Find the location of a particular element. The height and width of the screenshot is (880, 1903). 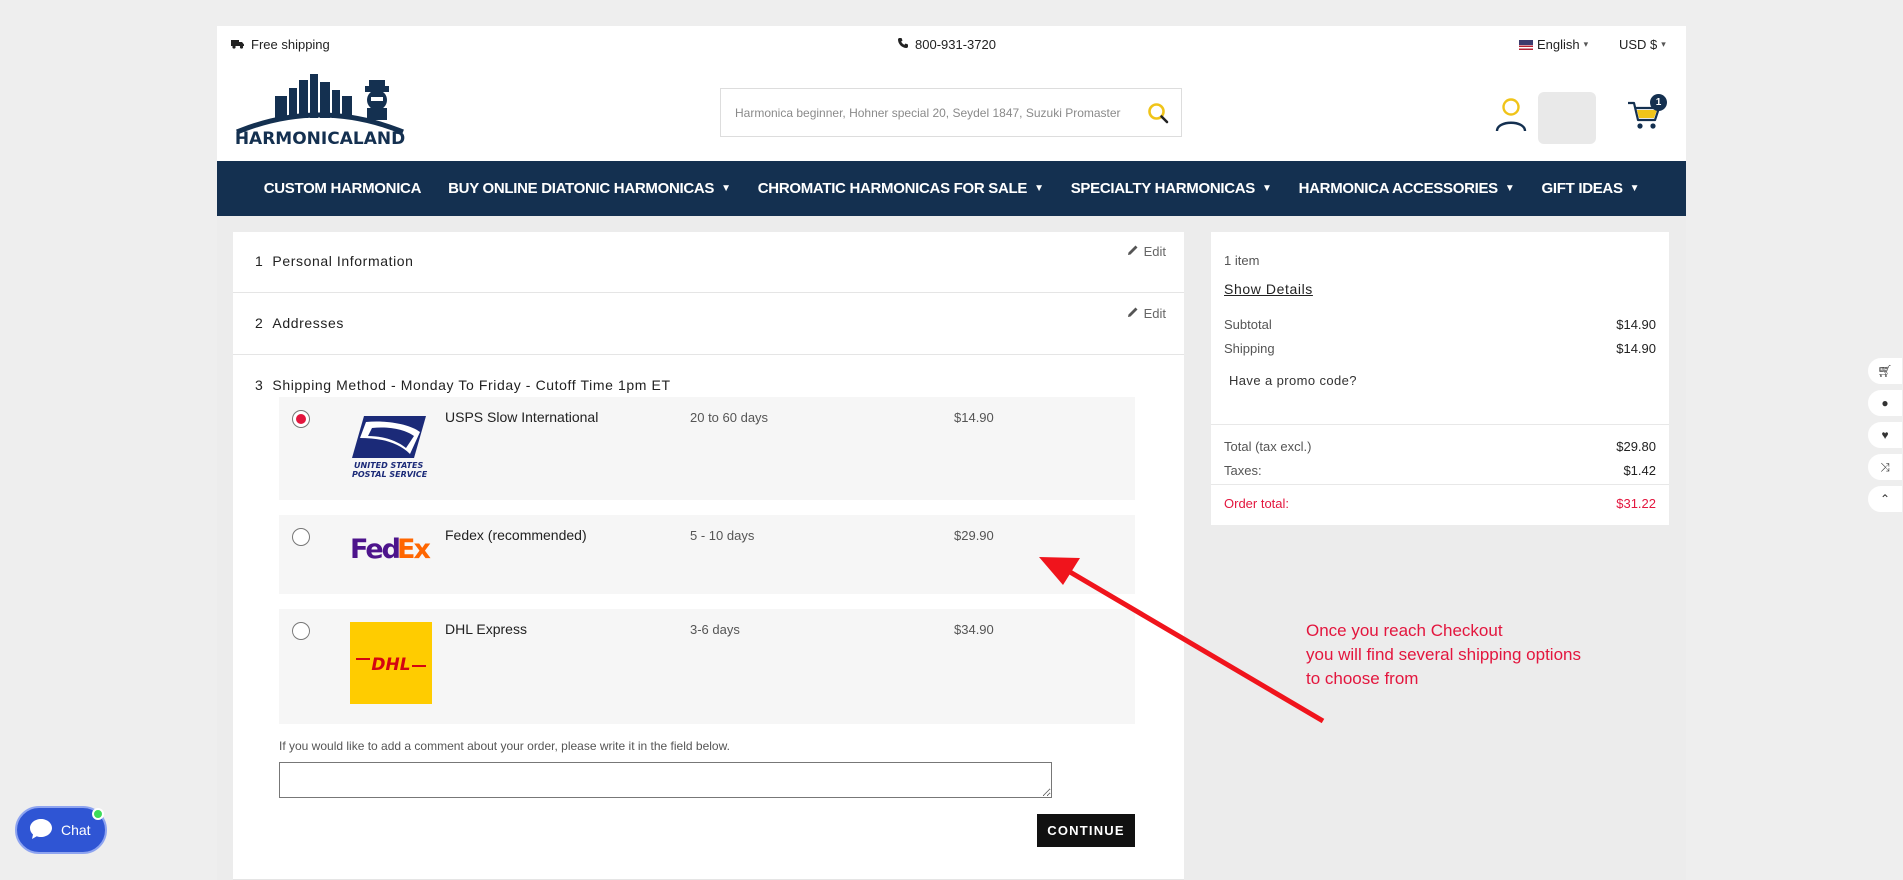

language-label: English is located at coordinates (1558, 44).